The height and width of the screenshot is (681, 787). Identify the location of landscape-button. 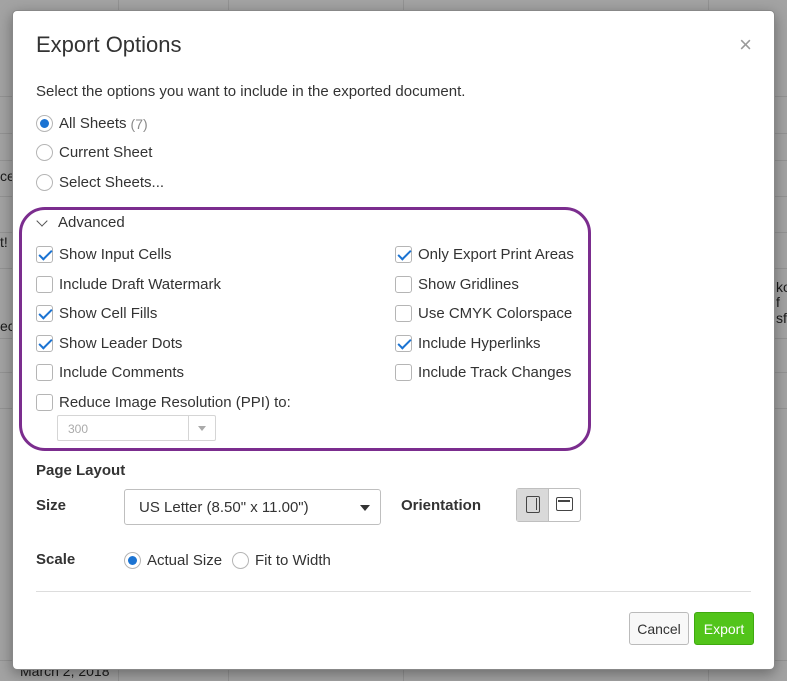
(564, 505).